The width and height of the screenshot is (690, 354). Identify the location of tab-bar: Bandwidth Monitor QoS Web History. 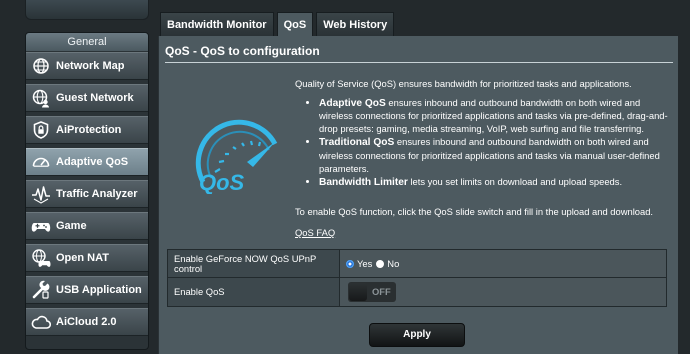
(278, 24).